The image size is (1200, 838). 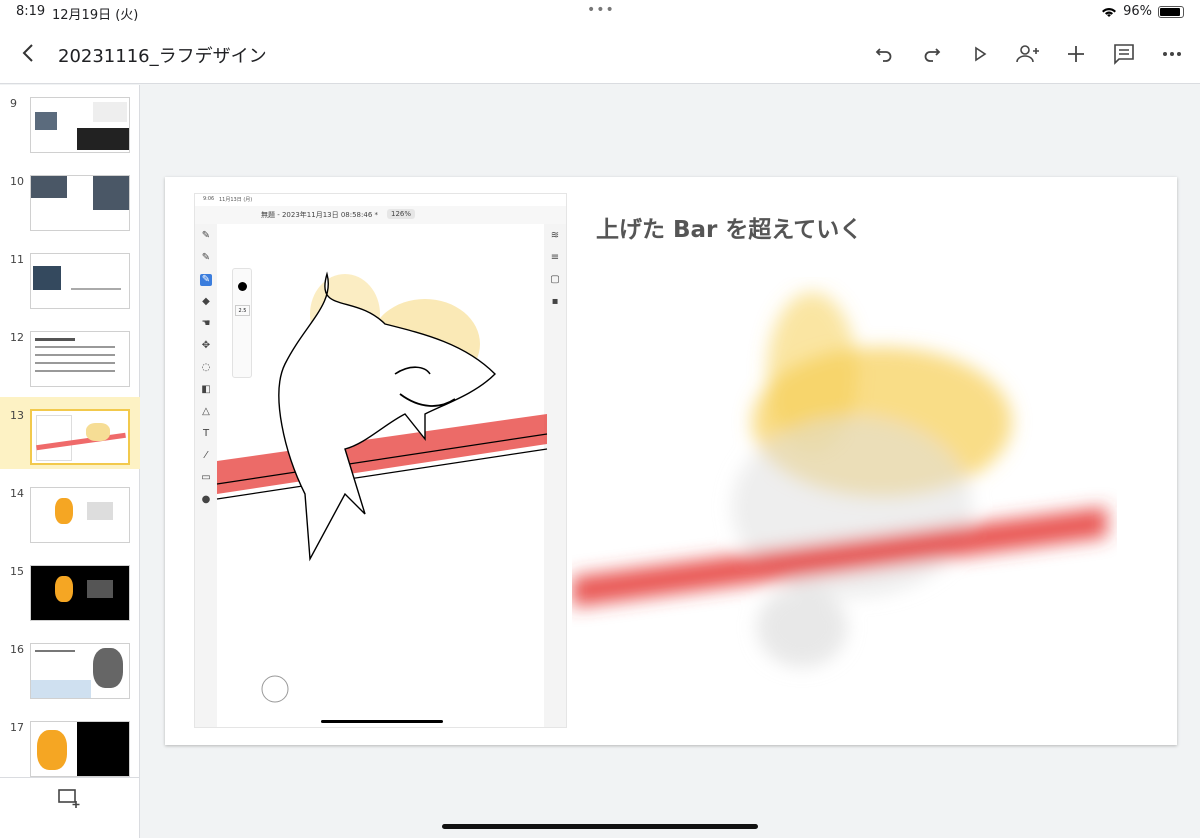 What do you see at coordinates (13, 103) in the screenshot?
I see `slide-number: 9` at bounding box center [13, 103].